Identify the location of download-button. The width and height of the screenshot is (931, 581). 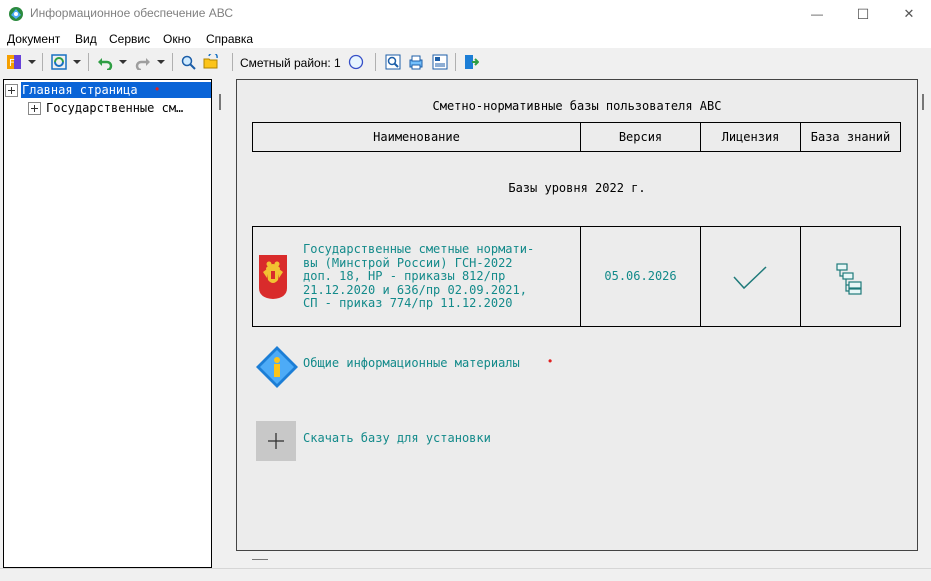
(276, 441).